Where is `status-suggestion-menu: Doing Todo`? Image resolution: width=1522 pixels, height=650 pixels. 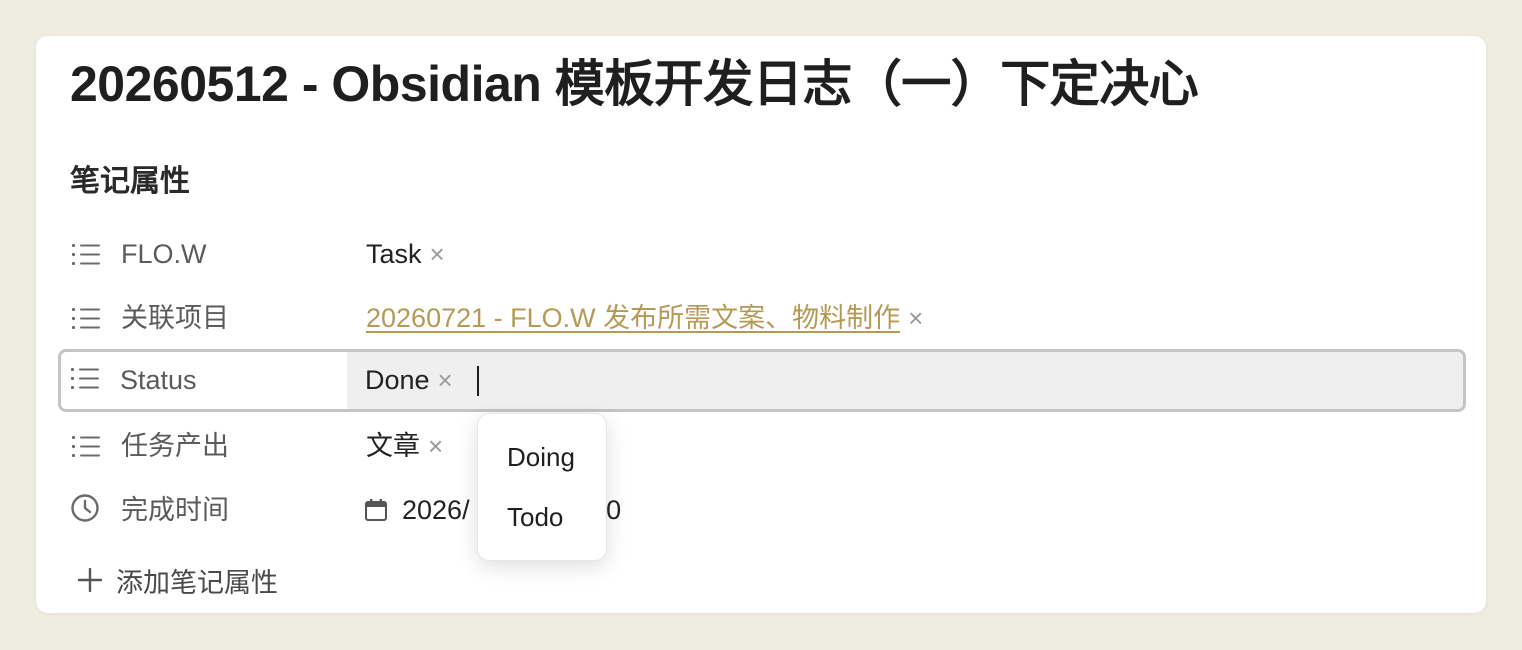 status-suggestion-menu: Doing Todo is located at coordinates (542, 487).